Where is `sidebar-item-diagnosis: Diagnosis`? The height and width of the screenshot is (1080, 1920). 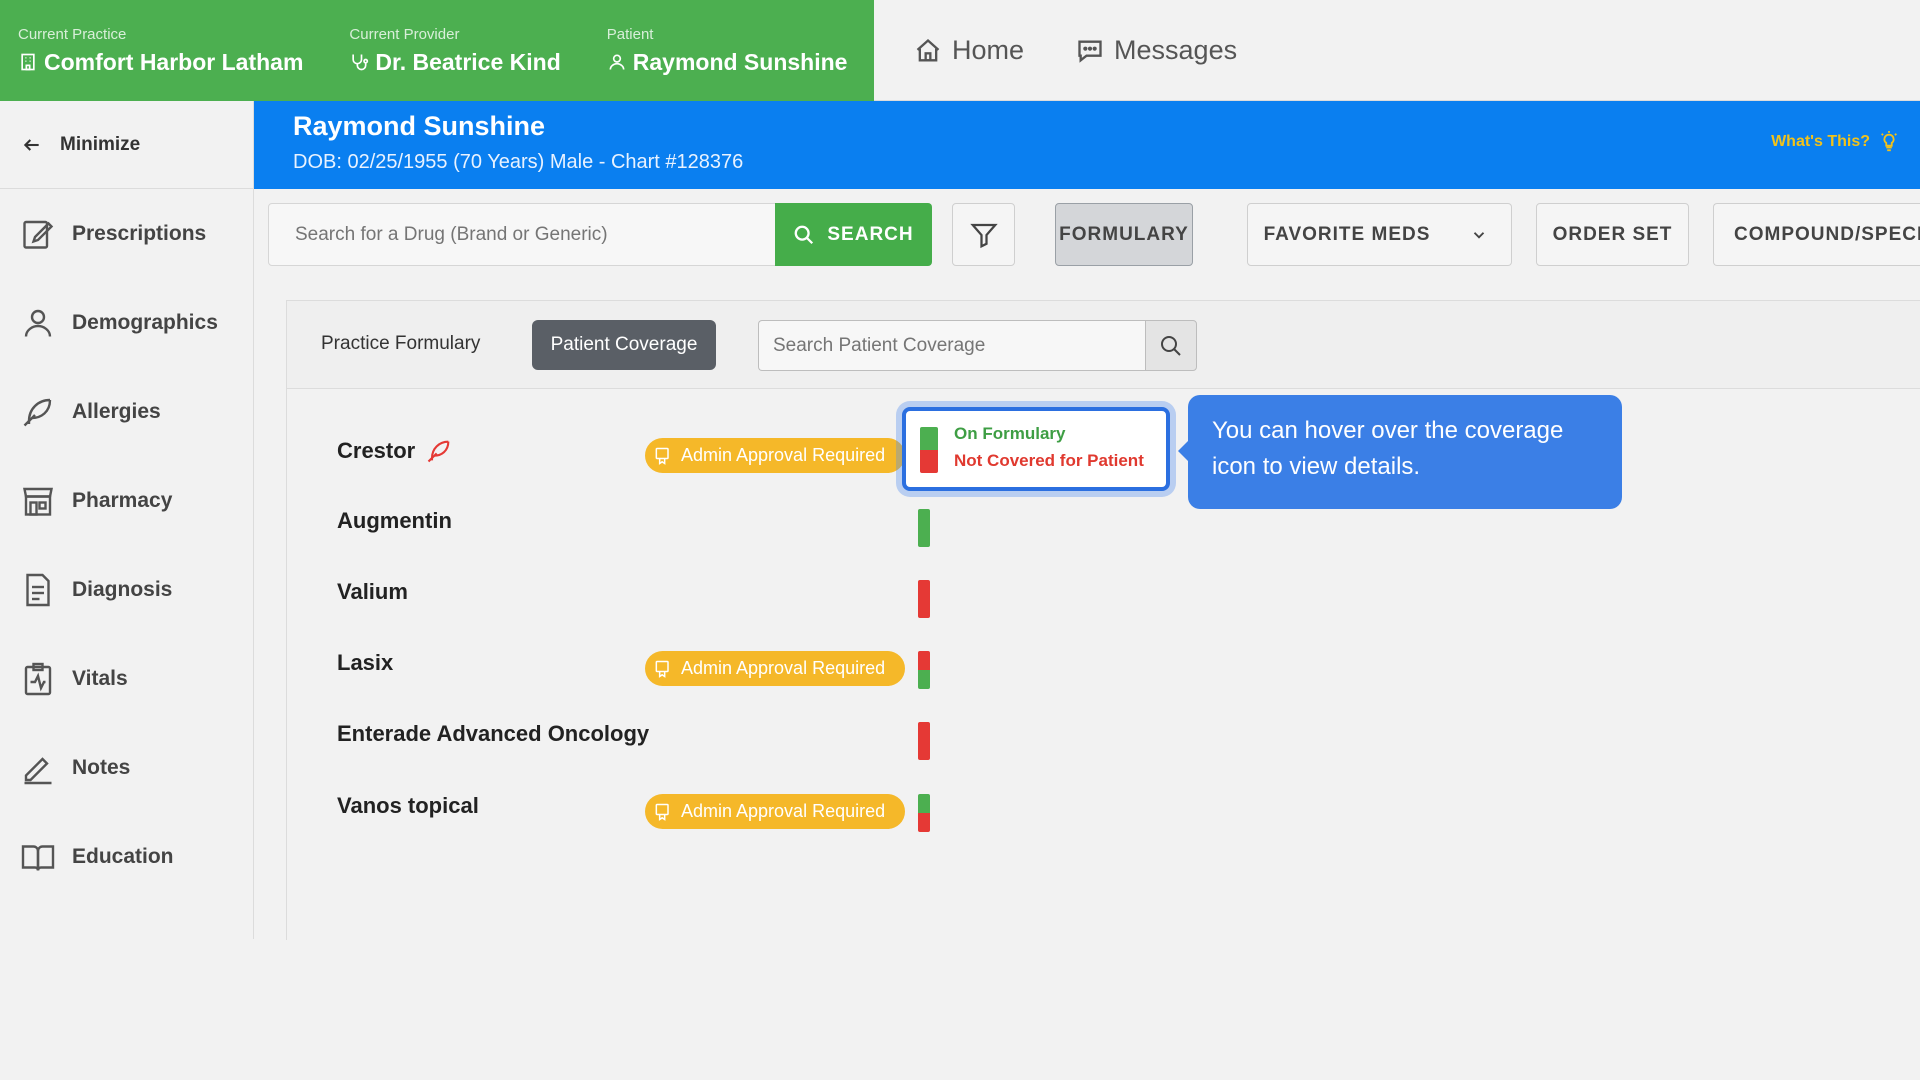 sidebar-item-diagnosis: Diagnosis is located at coordinates (126, 589).